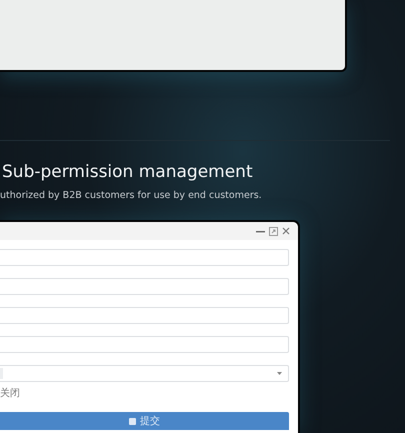  What do you see at coordinates (279, 373) in the screenshot?
I see `caret-icon` at bounding box center [279, 373].